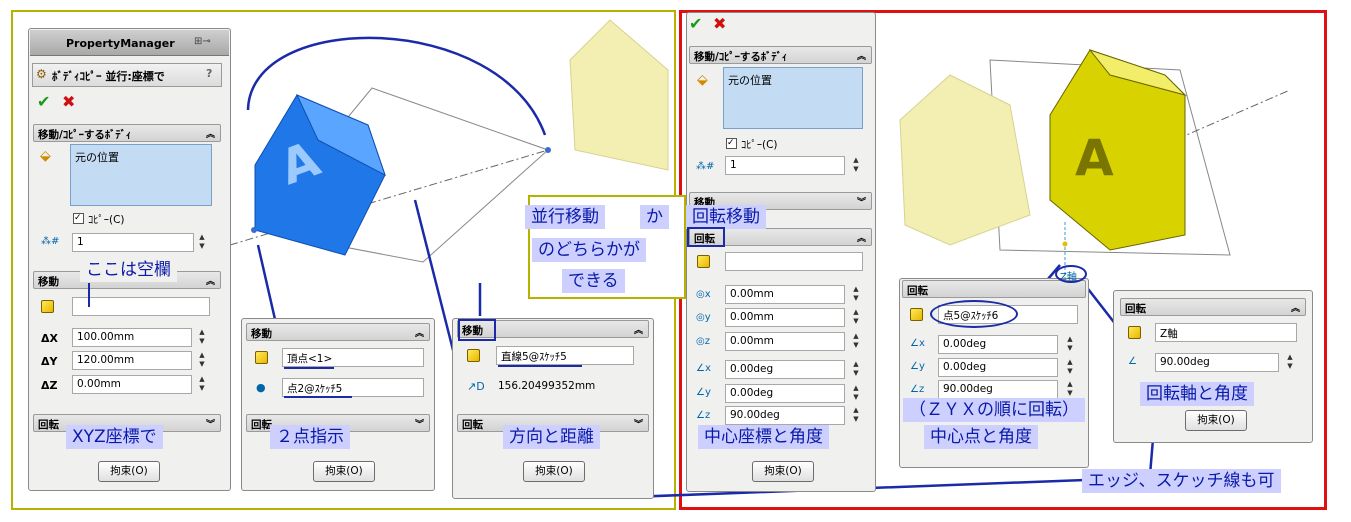  I want to click on center-icon, so click(703, 261).